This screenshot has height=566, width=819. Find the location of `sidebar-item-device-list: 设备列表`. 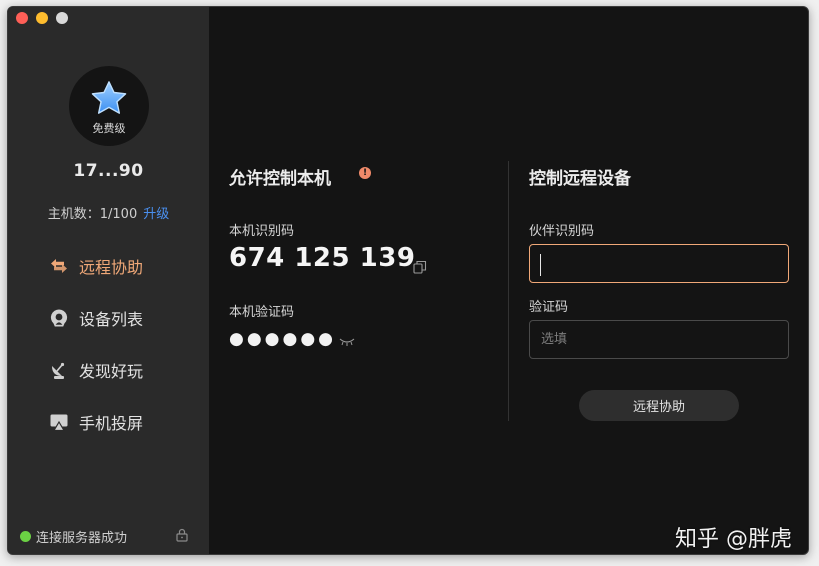

sidebar-item-device-list: 设备列表 is located at coordinates (95, 318).